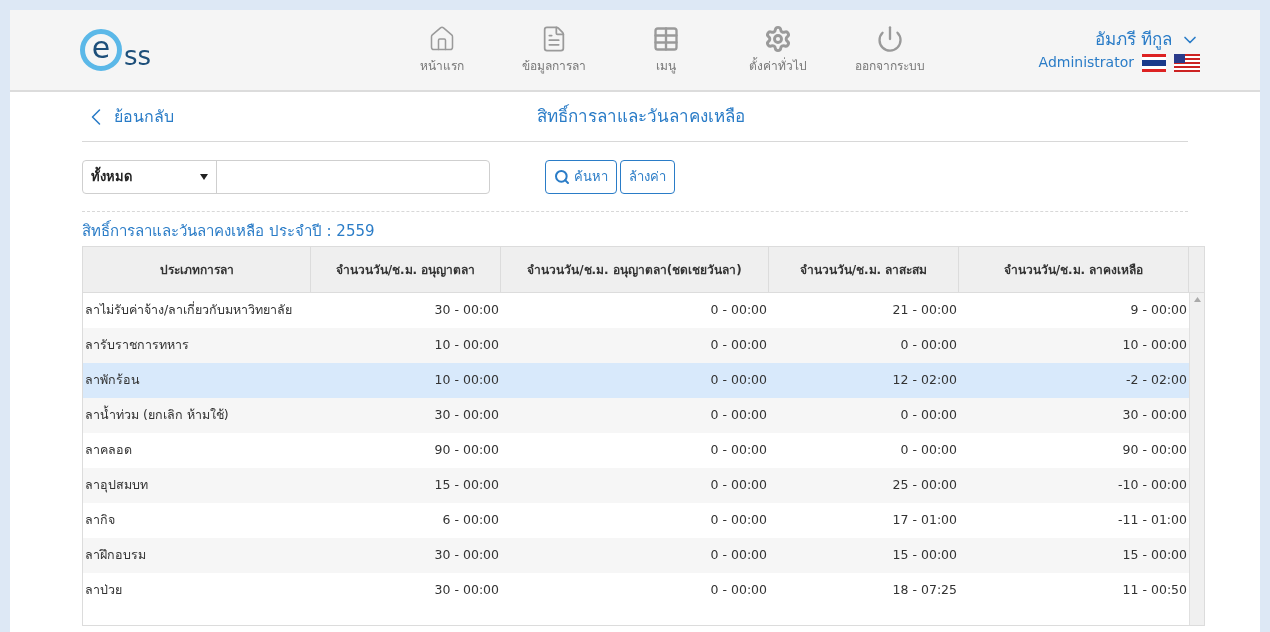 The height and width of the screenshot is (632, 1270). Describe the element at coordinates (647, 176) in the screenshot. I see `clear-button: ล้างค่า` at that location.